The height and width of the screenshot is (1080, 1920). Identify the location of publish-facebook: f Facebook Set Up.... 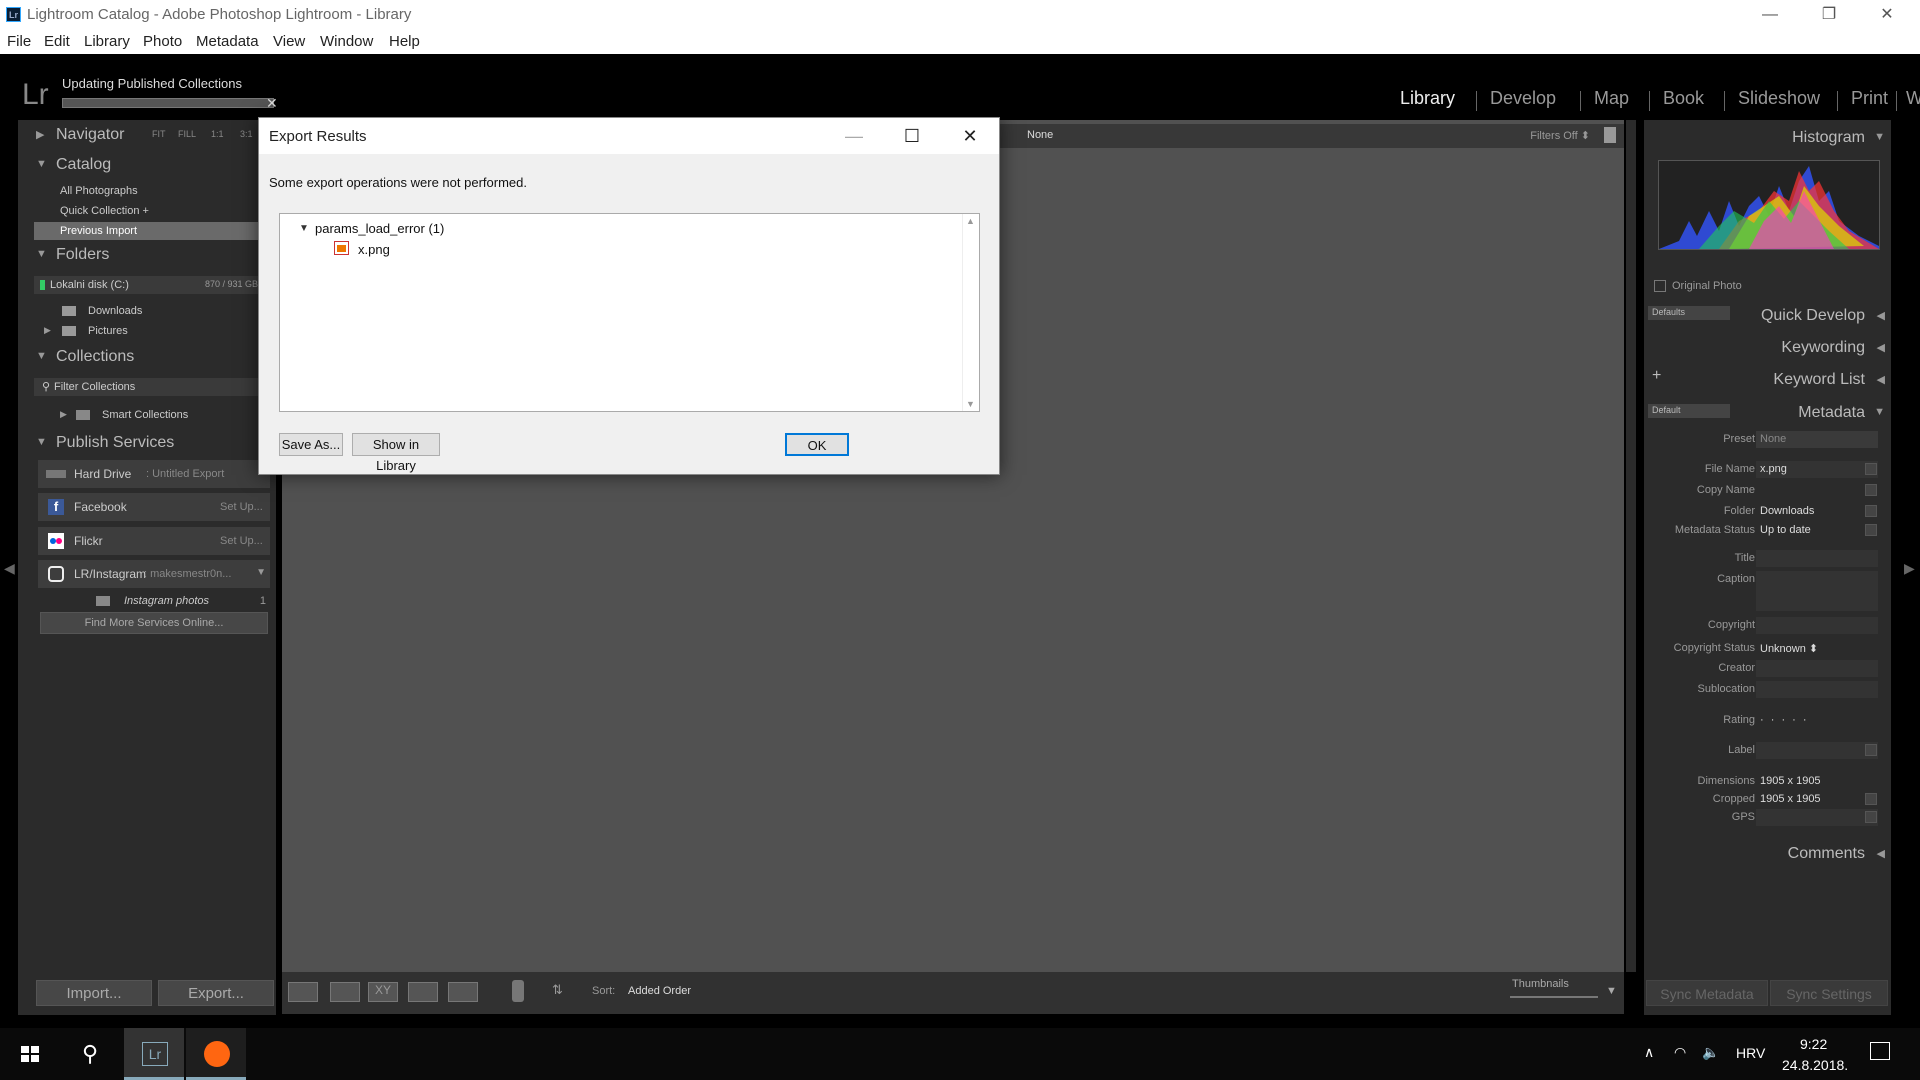
(154, 507).